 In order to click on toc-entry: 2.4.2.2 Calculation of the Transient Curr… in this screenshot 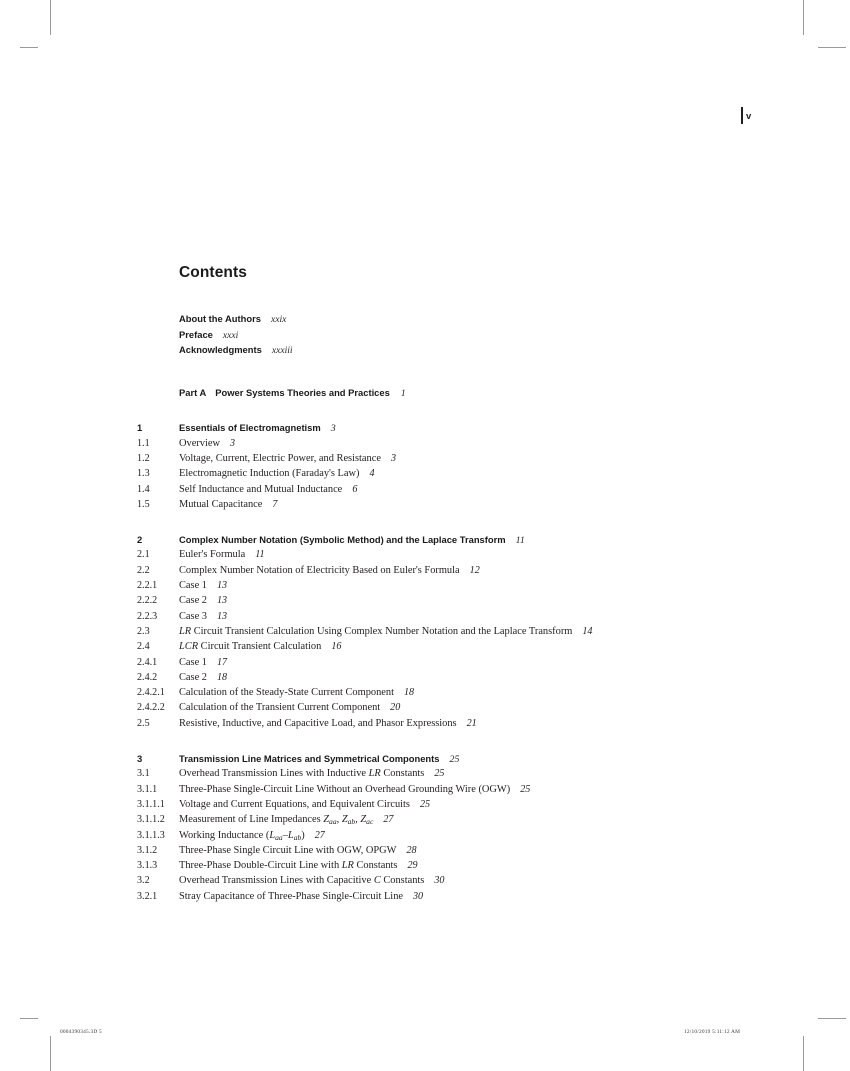, I will do `click(447, 709)`.